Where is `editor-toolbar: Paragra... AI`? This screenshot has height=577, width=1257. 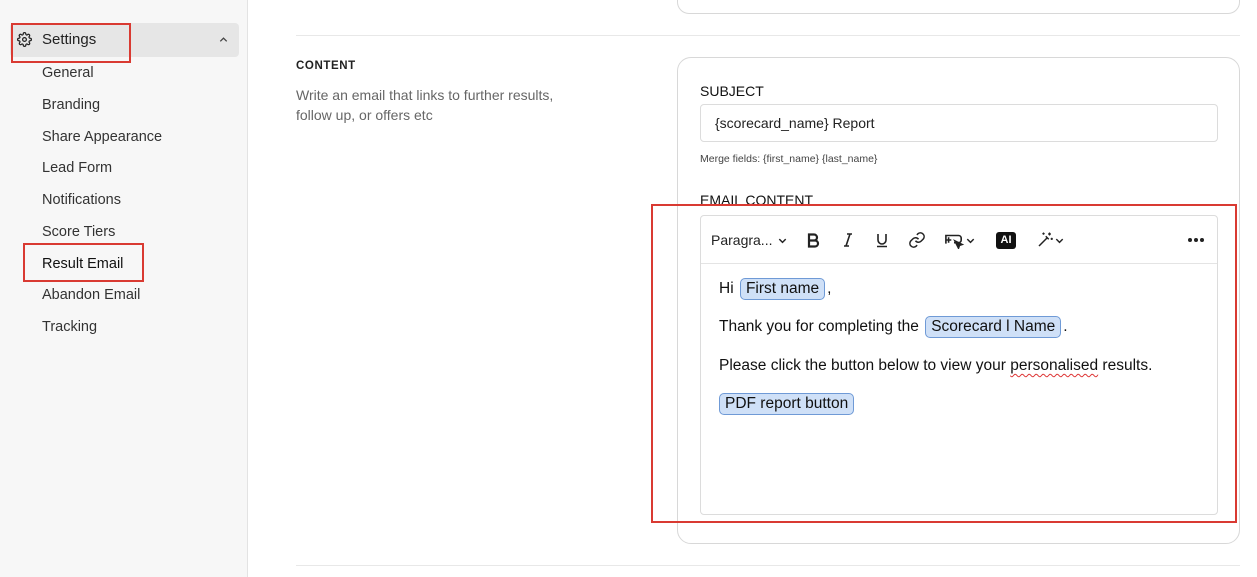
editor-toolbar: Paragra... AI is located at coordinates (959, 240).